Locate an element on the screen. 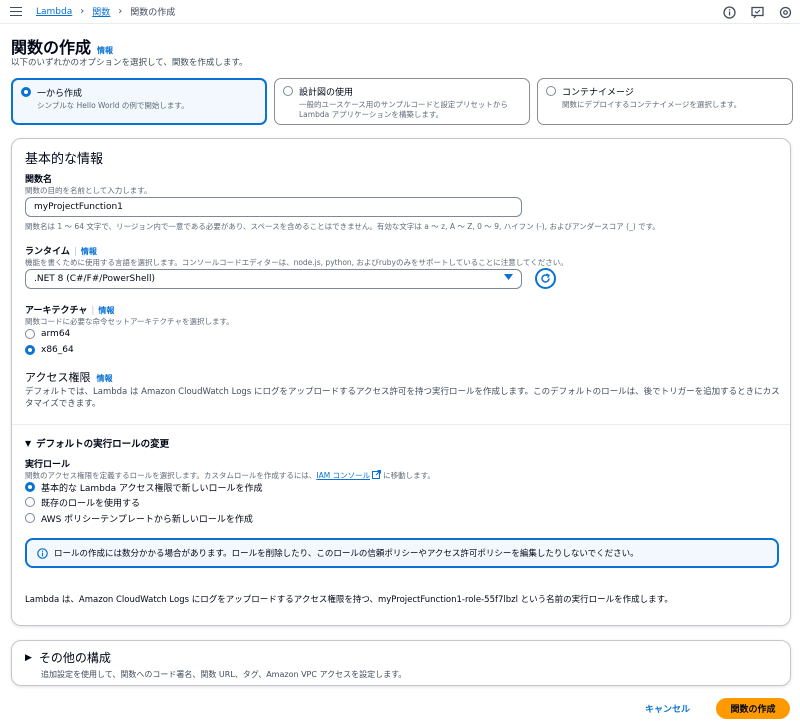  permissions-header: アクセス権限 情報 is located at coordinates (68, 377).